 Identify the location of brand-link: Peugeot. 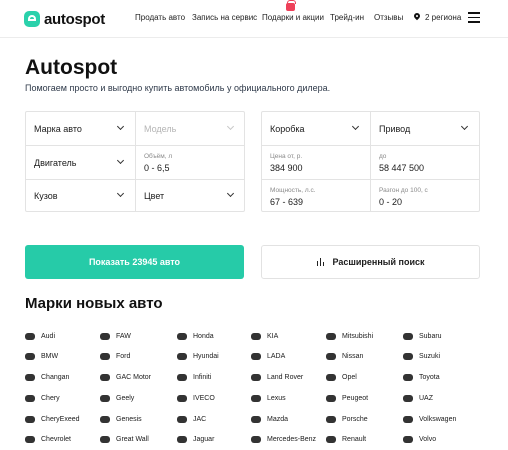
(347, 398).